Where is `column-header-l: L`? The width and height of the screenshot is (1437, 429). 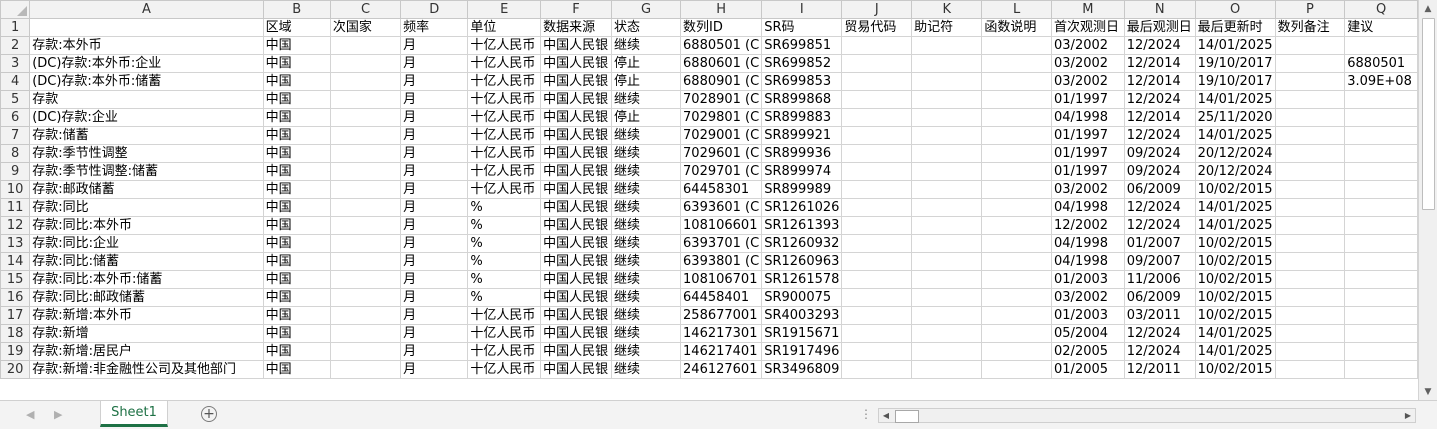 column-header-l: L is located at coordinates (1017, 9).